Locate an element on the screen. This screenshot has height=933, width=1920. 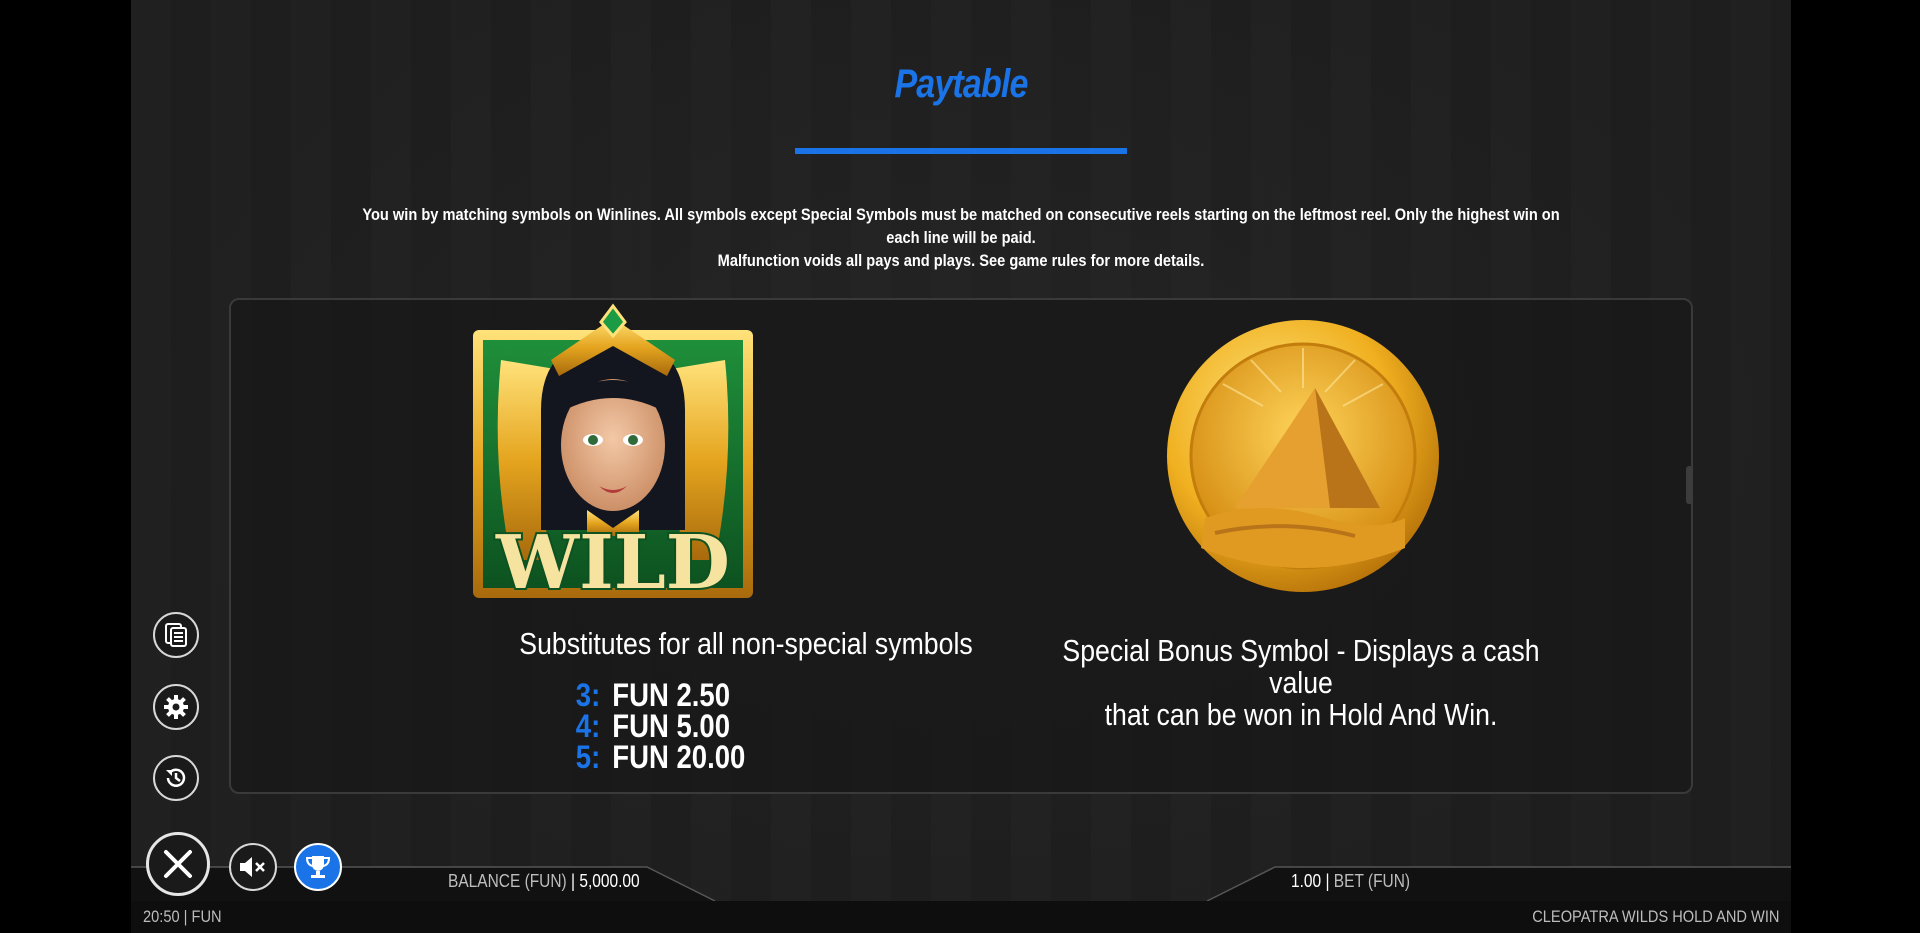
panel-scrollbar is located at coordinates (1689, 485).